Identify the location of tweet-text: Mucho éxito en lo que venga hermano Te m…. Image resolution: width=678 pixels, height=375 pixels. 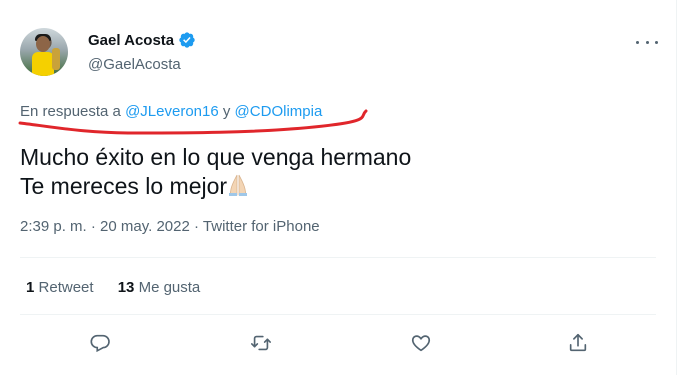
(215, 172).